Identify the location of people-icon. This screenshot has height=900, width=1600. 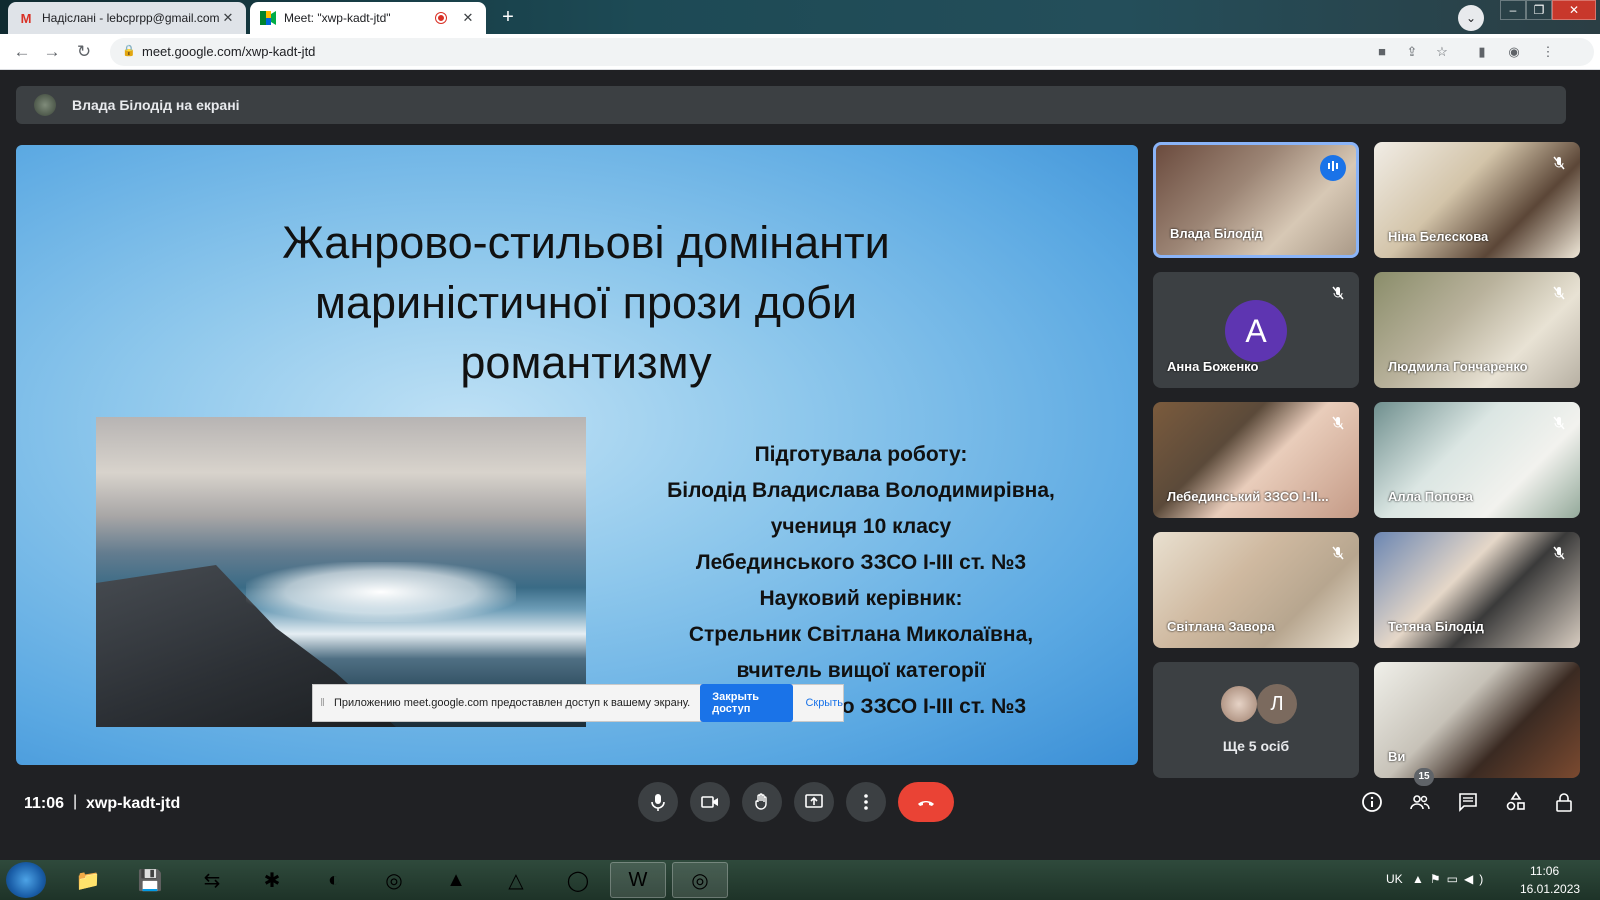
(1420, 802).